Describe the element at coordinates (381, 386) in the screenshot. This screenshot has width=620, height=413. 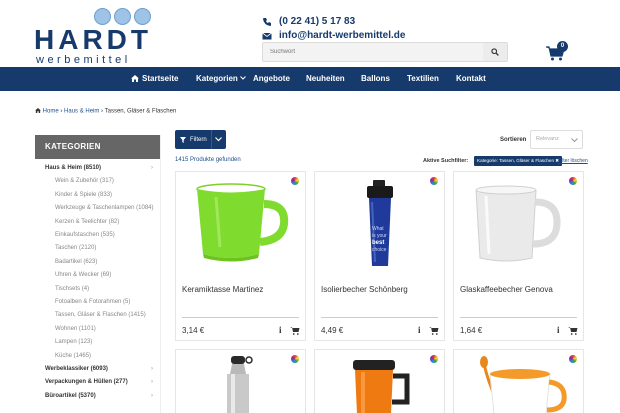
I see `product-image-orange-thermo-mug` at that location.